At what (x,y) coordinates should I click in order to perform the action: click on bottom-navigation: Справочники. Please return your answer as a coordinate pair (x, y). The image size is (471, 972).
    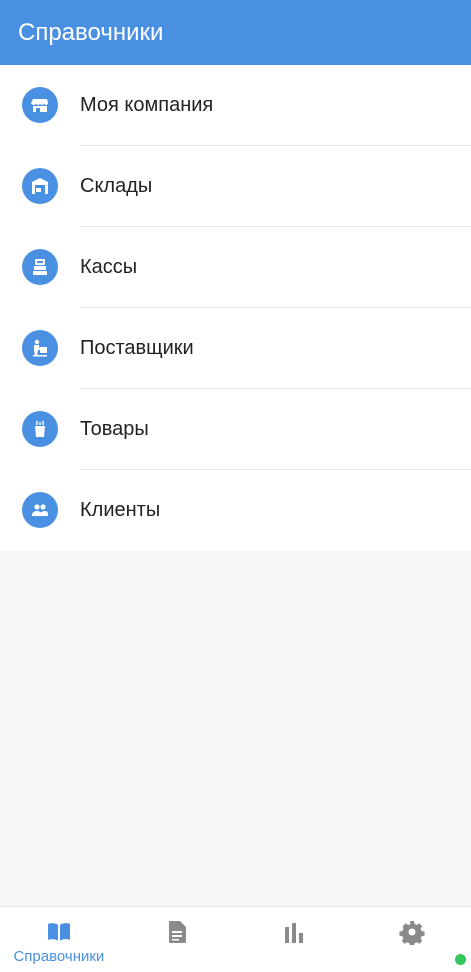
    Looking at the image, I should click on (235, 939).